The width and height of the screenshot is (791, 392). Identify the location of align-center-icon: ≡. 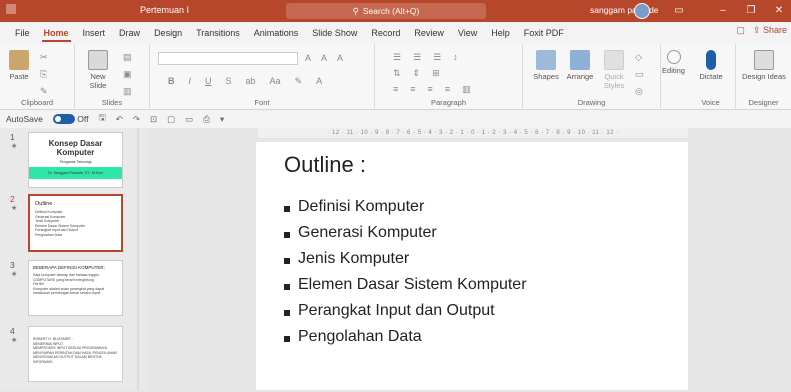
(412, 89).